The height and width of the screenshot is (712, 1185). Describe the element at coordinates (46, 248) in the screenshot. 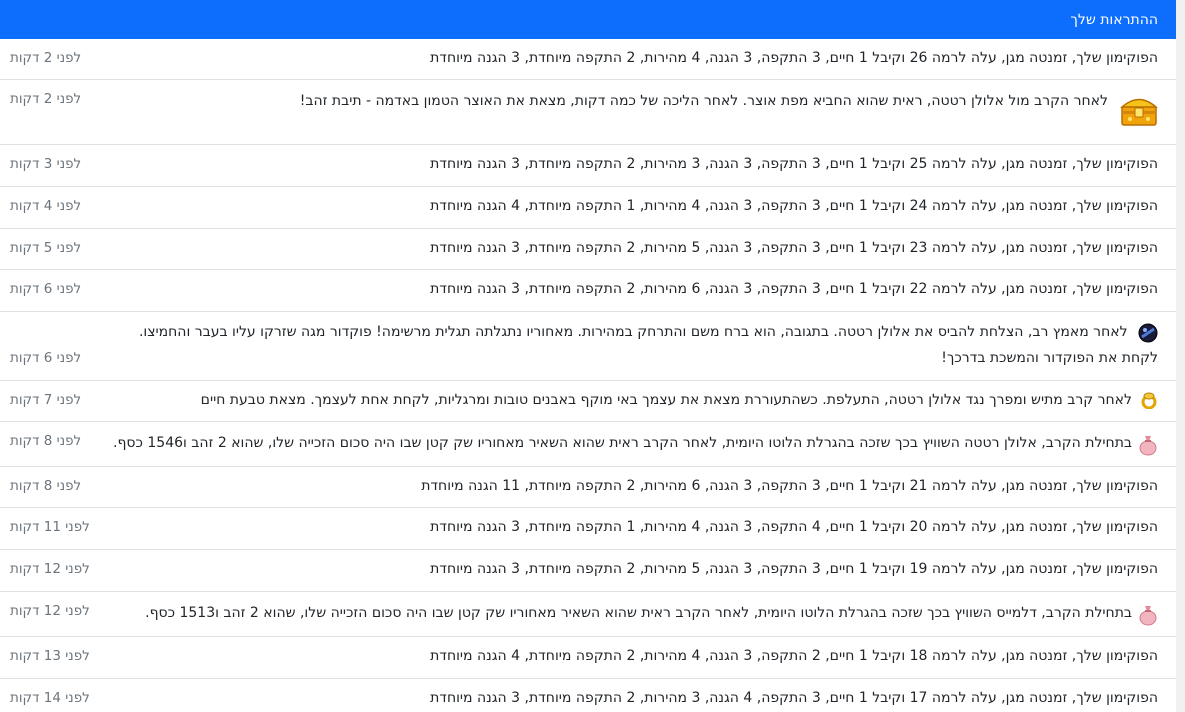

I see `notification-time: לפני 5 דקות` at that location.